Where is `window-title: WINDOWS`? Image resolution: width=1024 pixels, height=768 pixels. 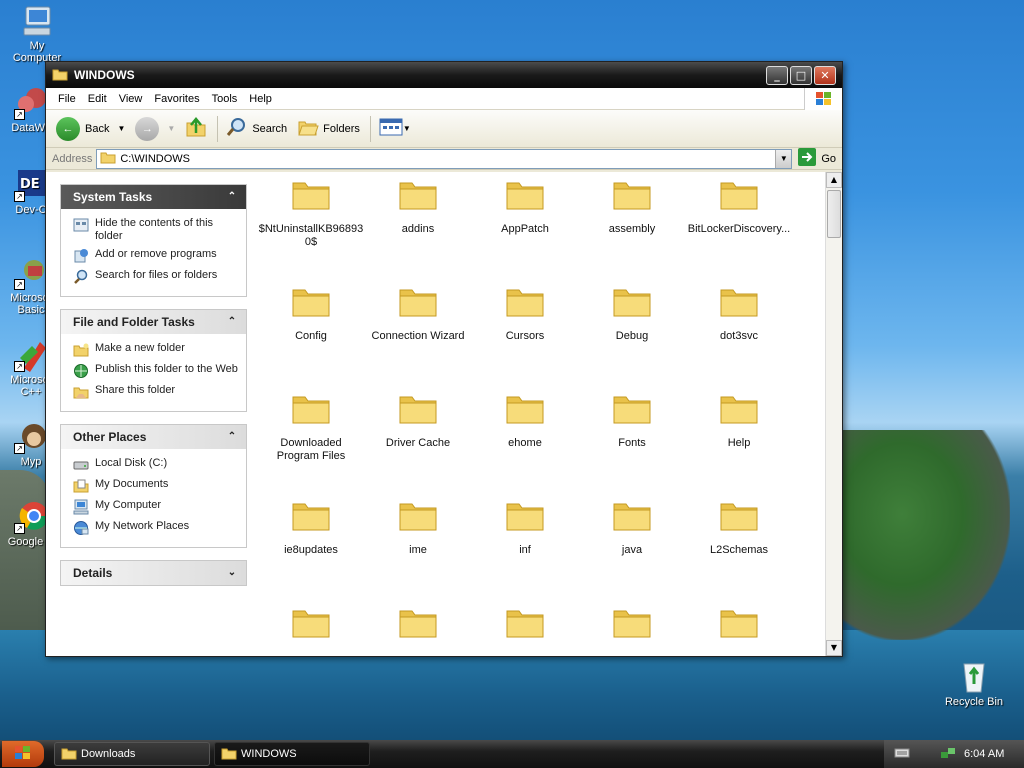
window-title: WINDOWS is located at coordinates (104, 75).